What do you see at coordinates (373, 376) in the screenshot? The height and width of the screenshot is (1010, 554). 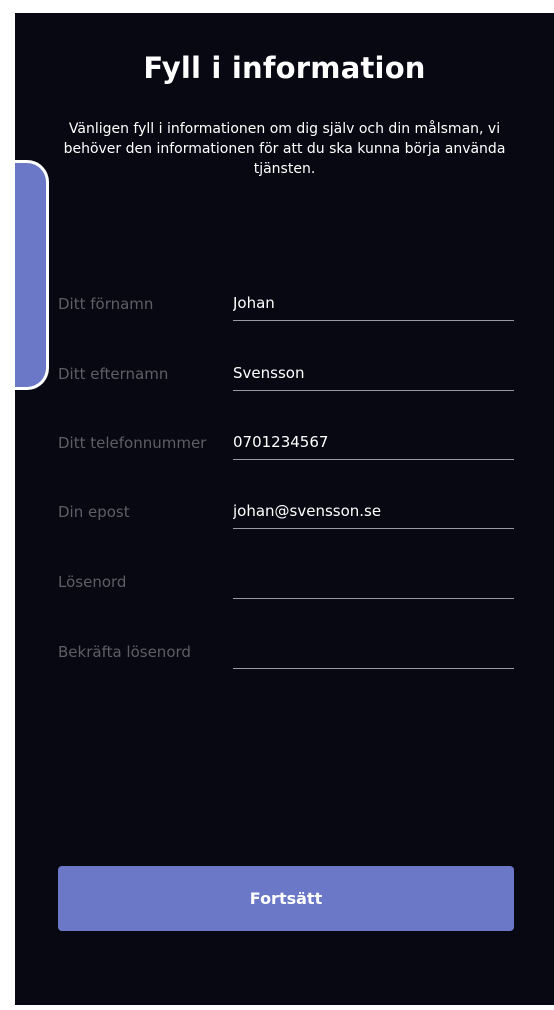 I see `last-name-input` at bounding box center [373, 376].